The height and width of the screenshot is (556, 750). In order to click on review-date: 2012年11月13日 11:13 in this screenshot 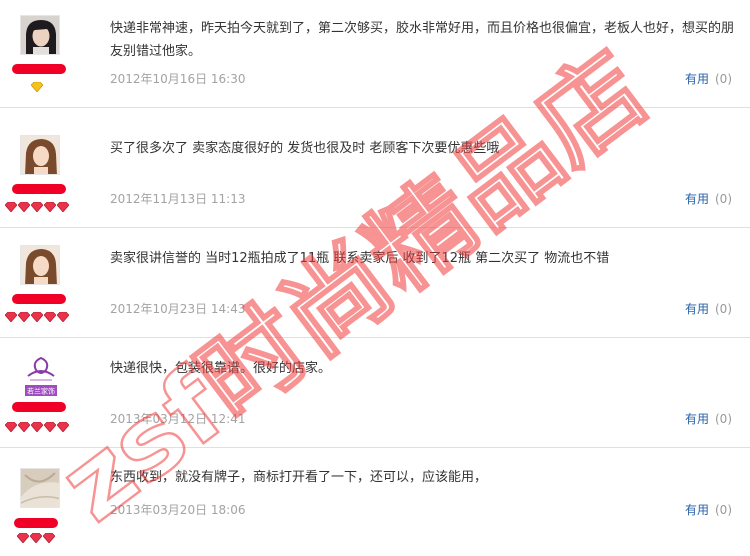, I will do `click(178, 199)`.